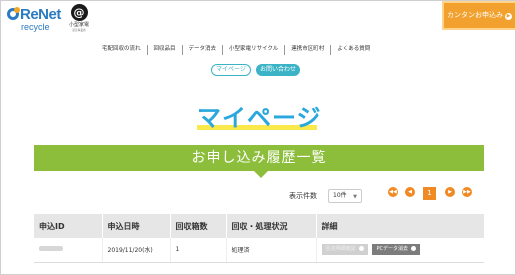 The width and height of the screenshot is (516, 275). I want to click on certification-icon: @, so click(79, 12).